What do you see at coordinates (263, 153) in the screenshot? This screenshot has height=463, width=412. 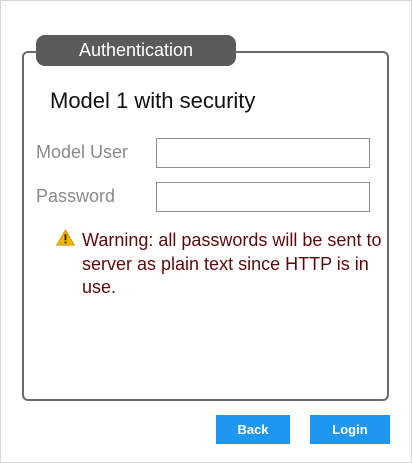 I see `model-user-input` at bounding box center [263, 153].